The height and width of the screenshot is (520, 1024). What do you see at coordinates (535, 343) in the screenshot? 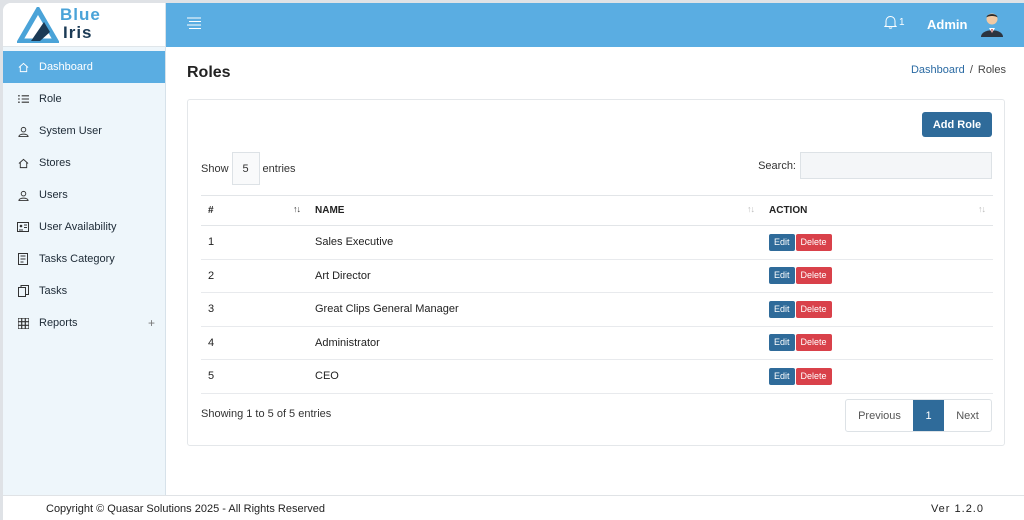
I see `role-name: Administrator` at bounding box center [535, 343].